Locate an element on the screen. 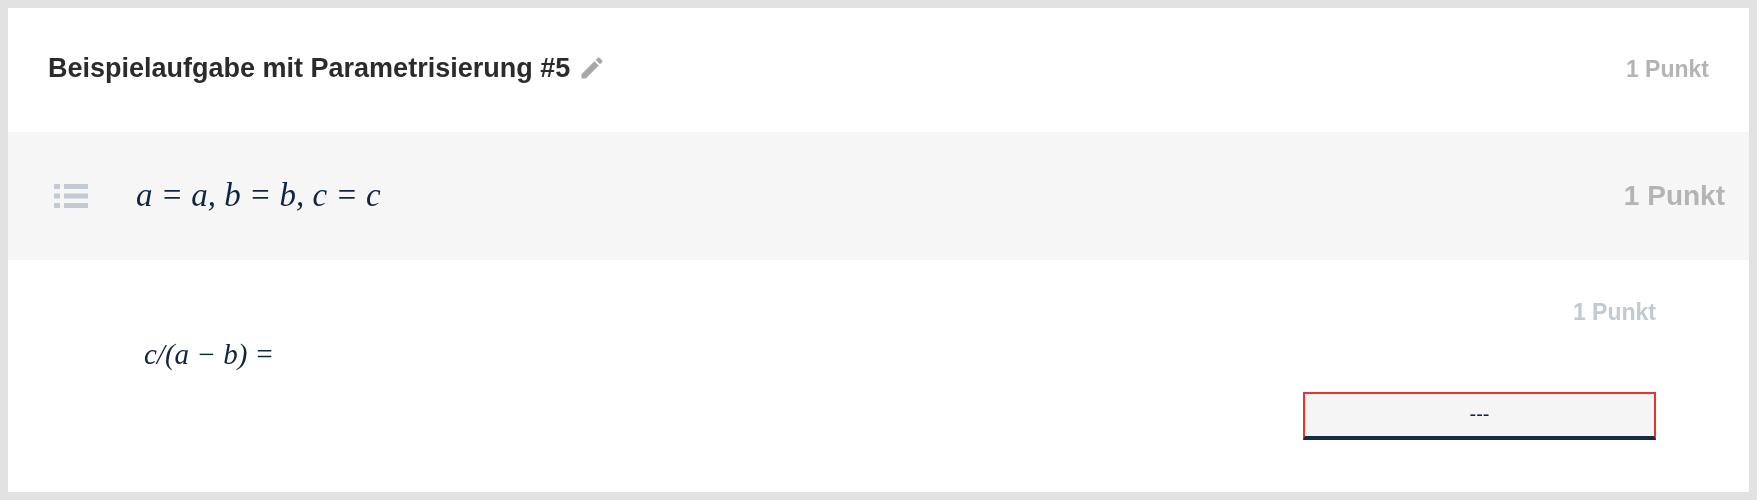 The width and height of the screenshot is (1757, 500). list-icon is located at coordinates (71, 196).